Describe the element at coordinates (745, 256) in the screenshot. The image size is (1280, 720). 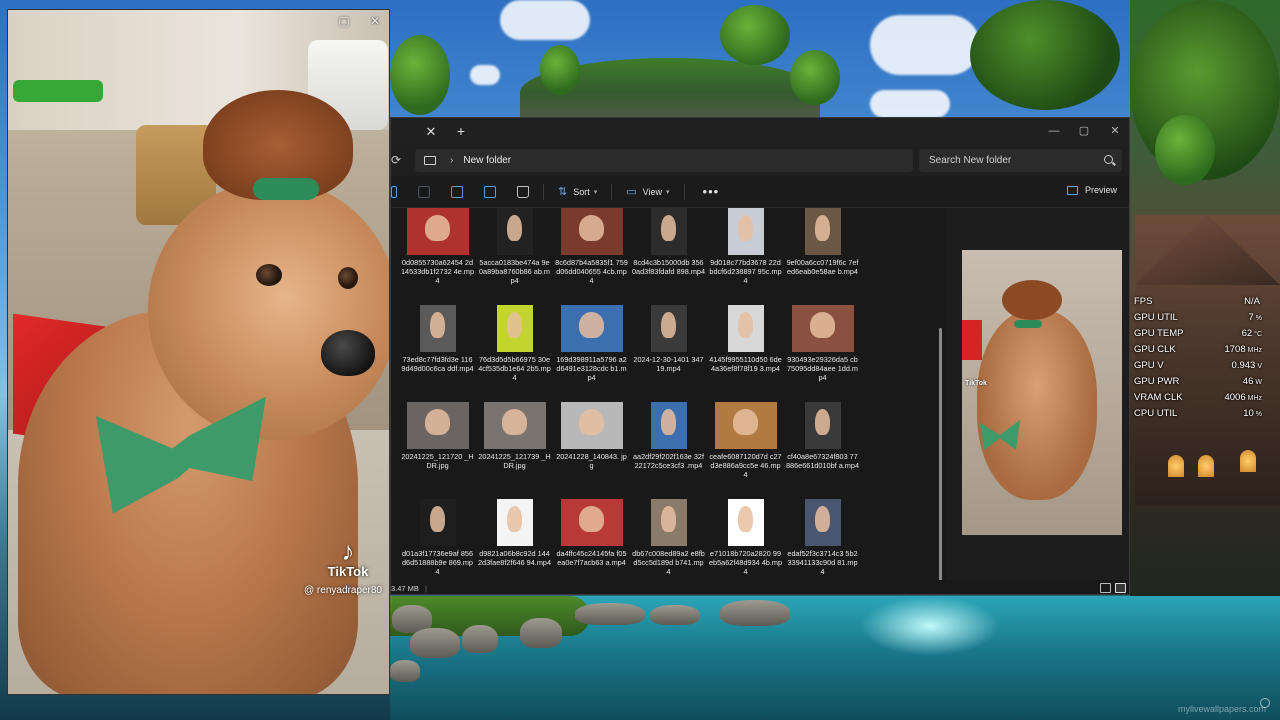
I see `file-item: 9d018c77bd3678 22dbdcf6d238897 95c.mp4` at that location.